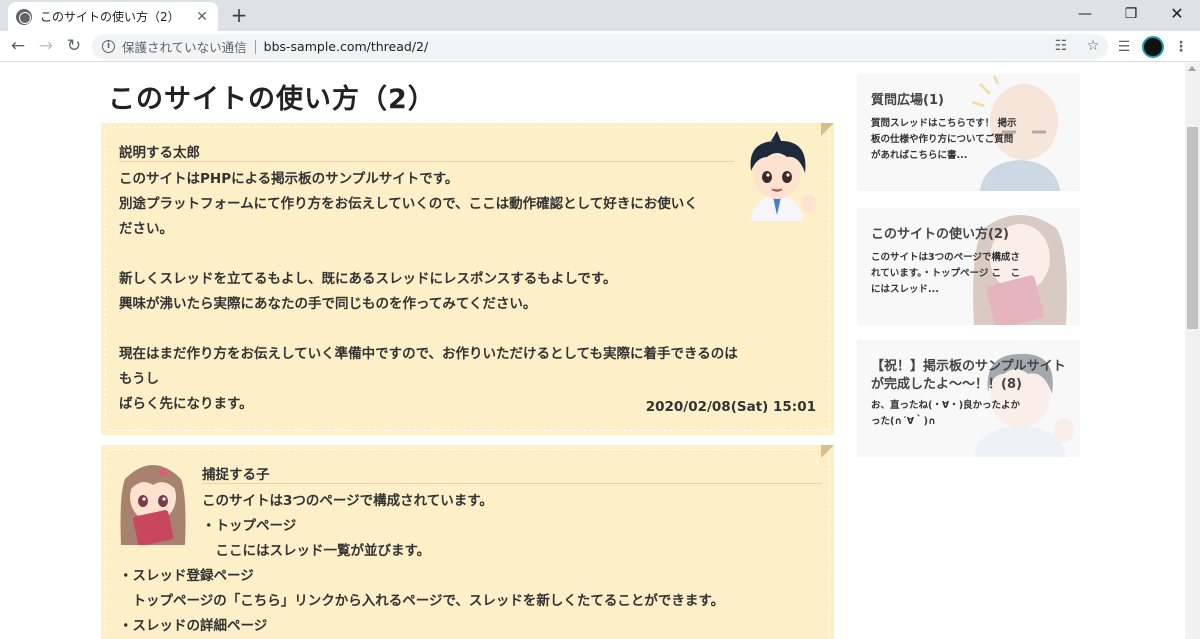 This screenshot has height=639, width=1200. I want to click on omnibox-divider, so click(255, 46).